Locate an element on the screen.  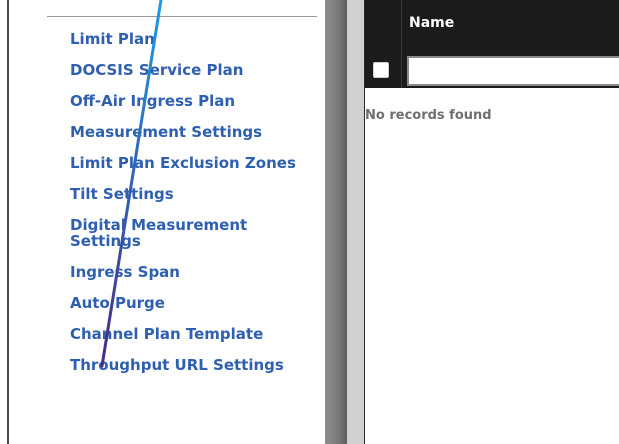
menu-item-tilt-settings: Tilt Settings is located at coordinates (195, 194).